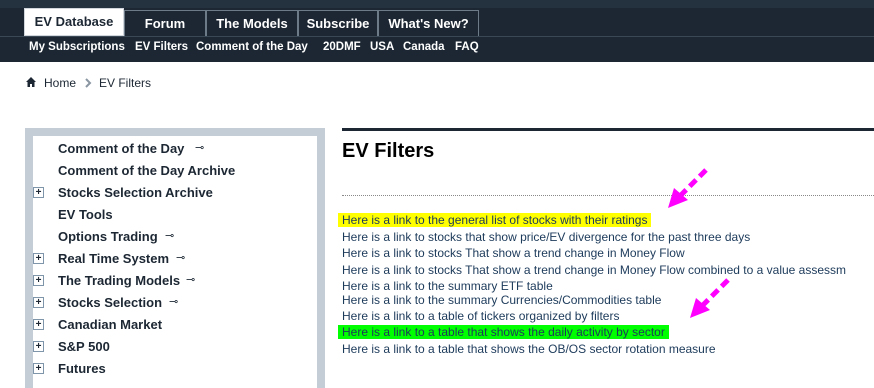 Image resolution: width=874 pixels, height=388 pixels. What do you see at coordinates (88, 82) in the screenshot?
I see `chevron-right-icon` at bounding box center [88, 82].